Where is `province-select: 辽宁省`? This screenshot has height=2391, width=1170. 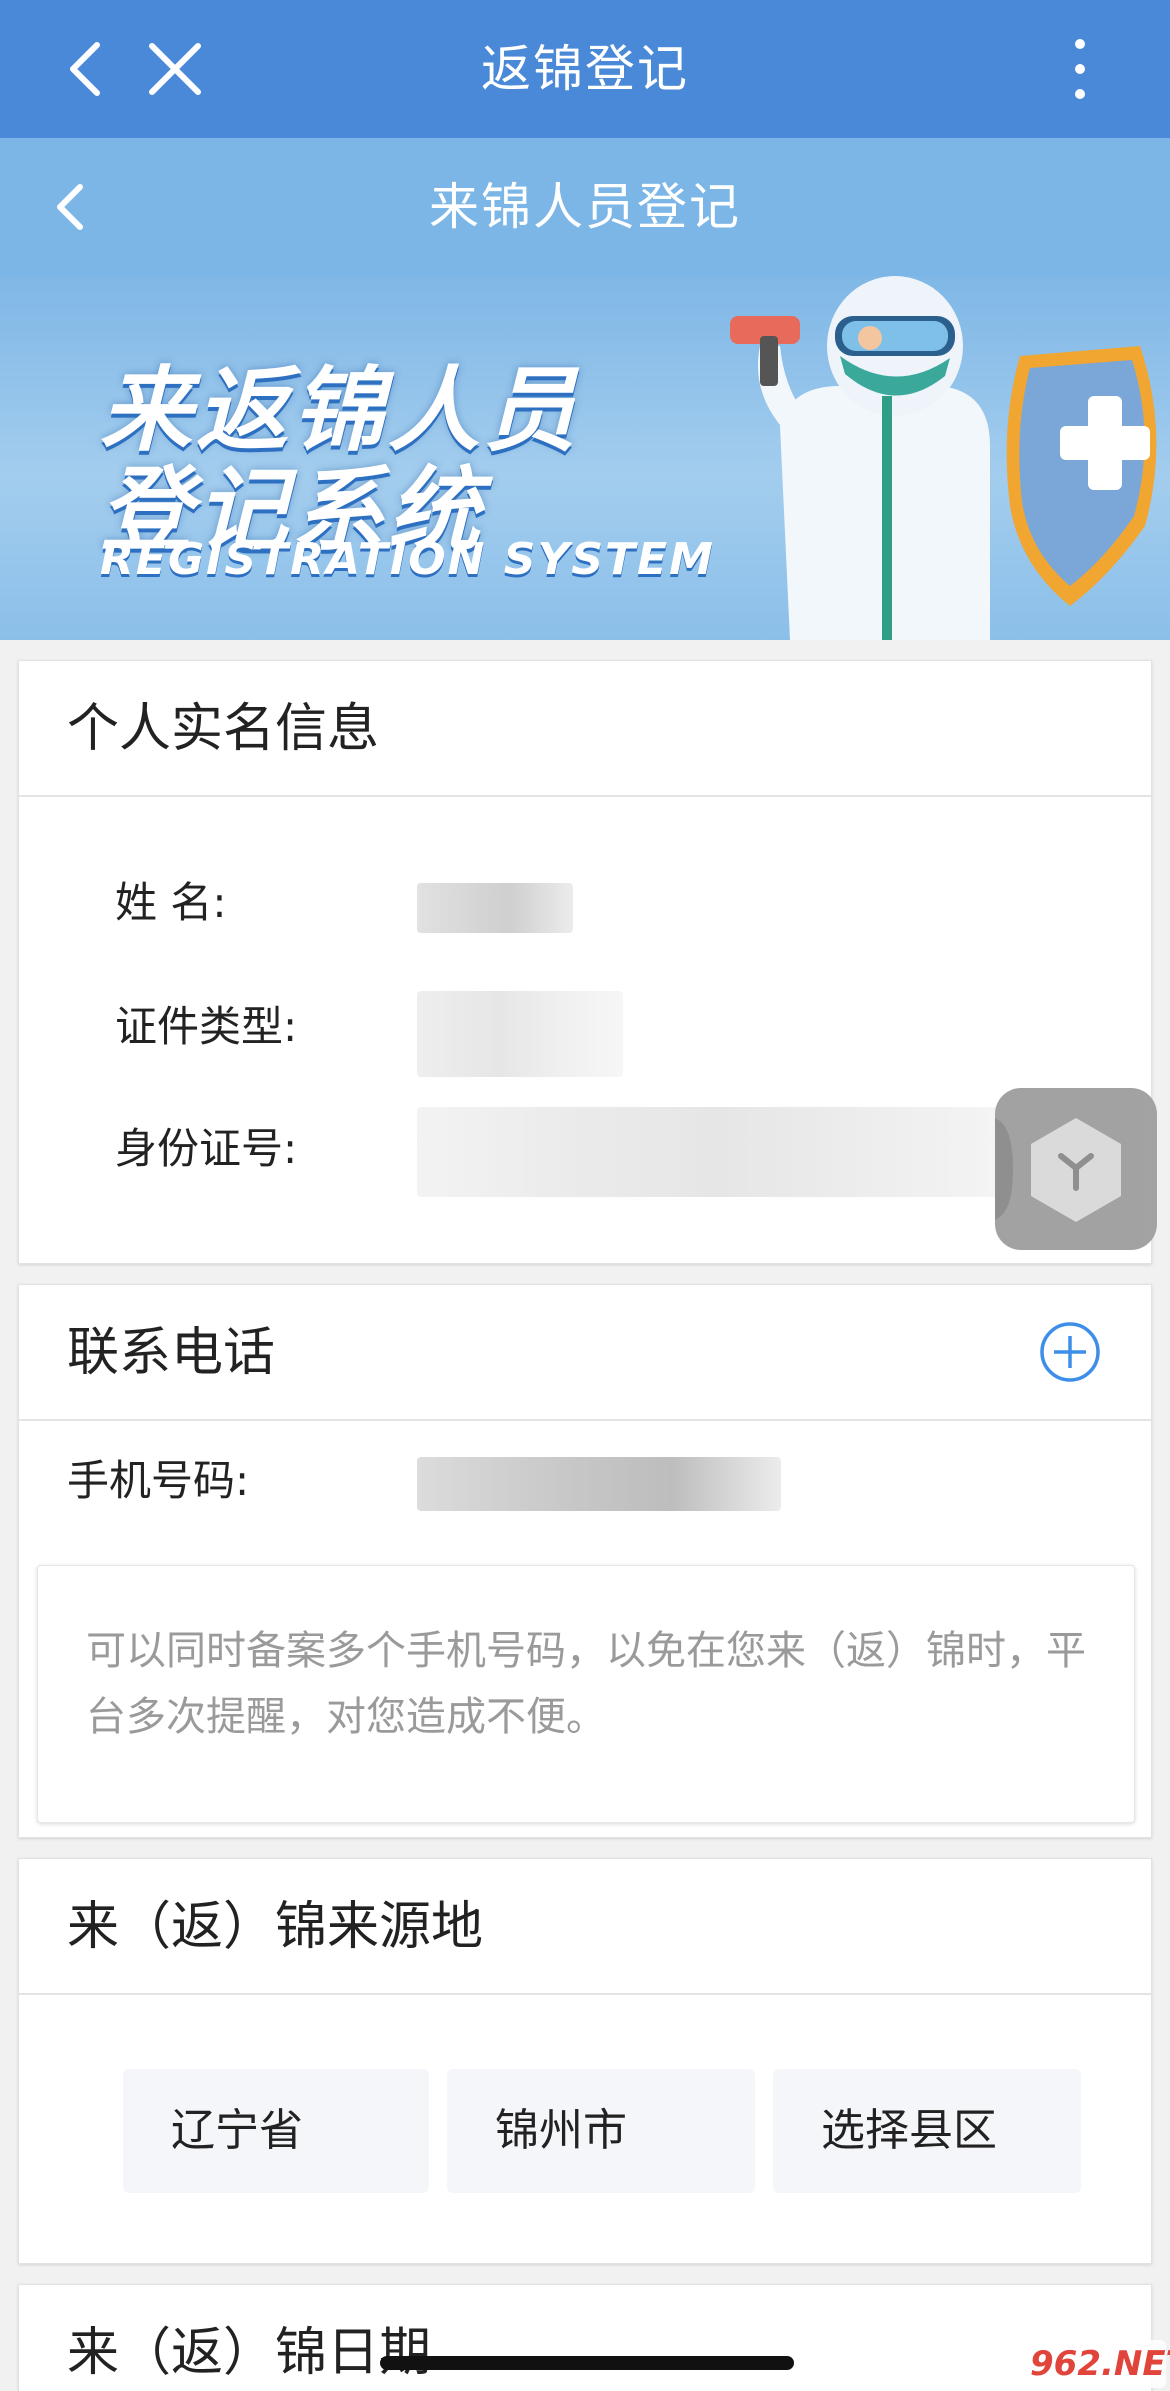 province-select: 辽宁省 is located at coordinates (276, 2131).